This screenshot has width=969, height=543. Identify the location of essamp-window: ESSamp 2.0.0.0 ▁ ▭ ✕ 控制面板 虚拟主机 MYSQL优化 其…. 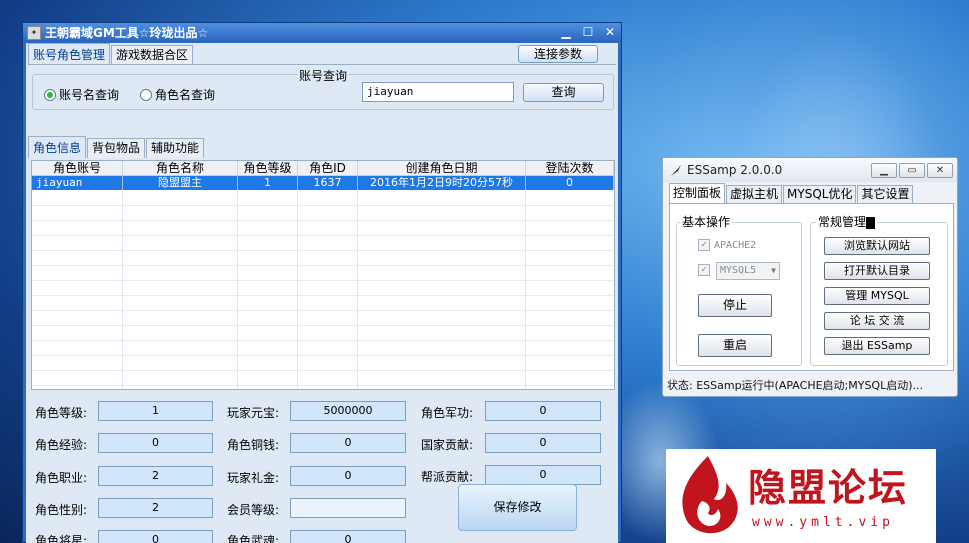
(810, 277).